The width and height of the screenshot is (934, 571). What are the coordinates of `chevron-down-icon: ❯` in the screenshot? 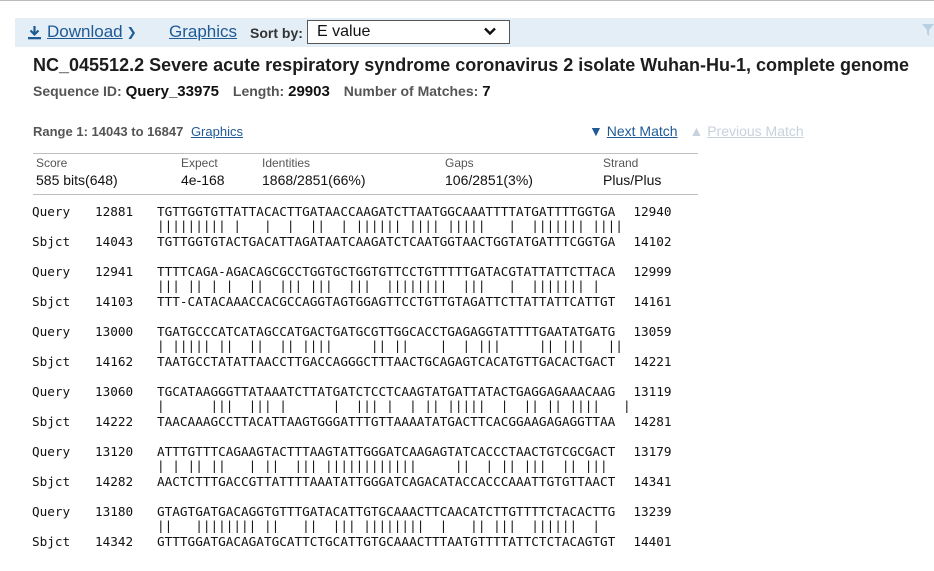 It's located at (131, 32).